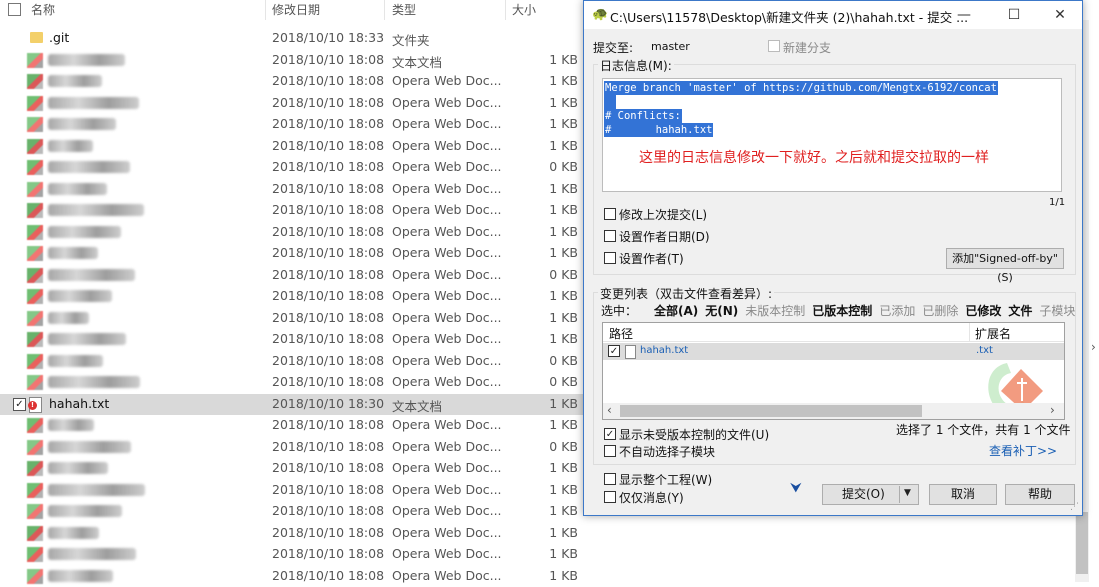  Describe the element at coordinates (291, 60) in the screenshot. I see `file-row: 2018/10/10 18:08 文本文档 1 KB` at that location.